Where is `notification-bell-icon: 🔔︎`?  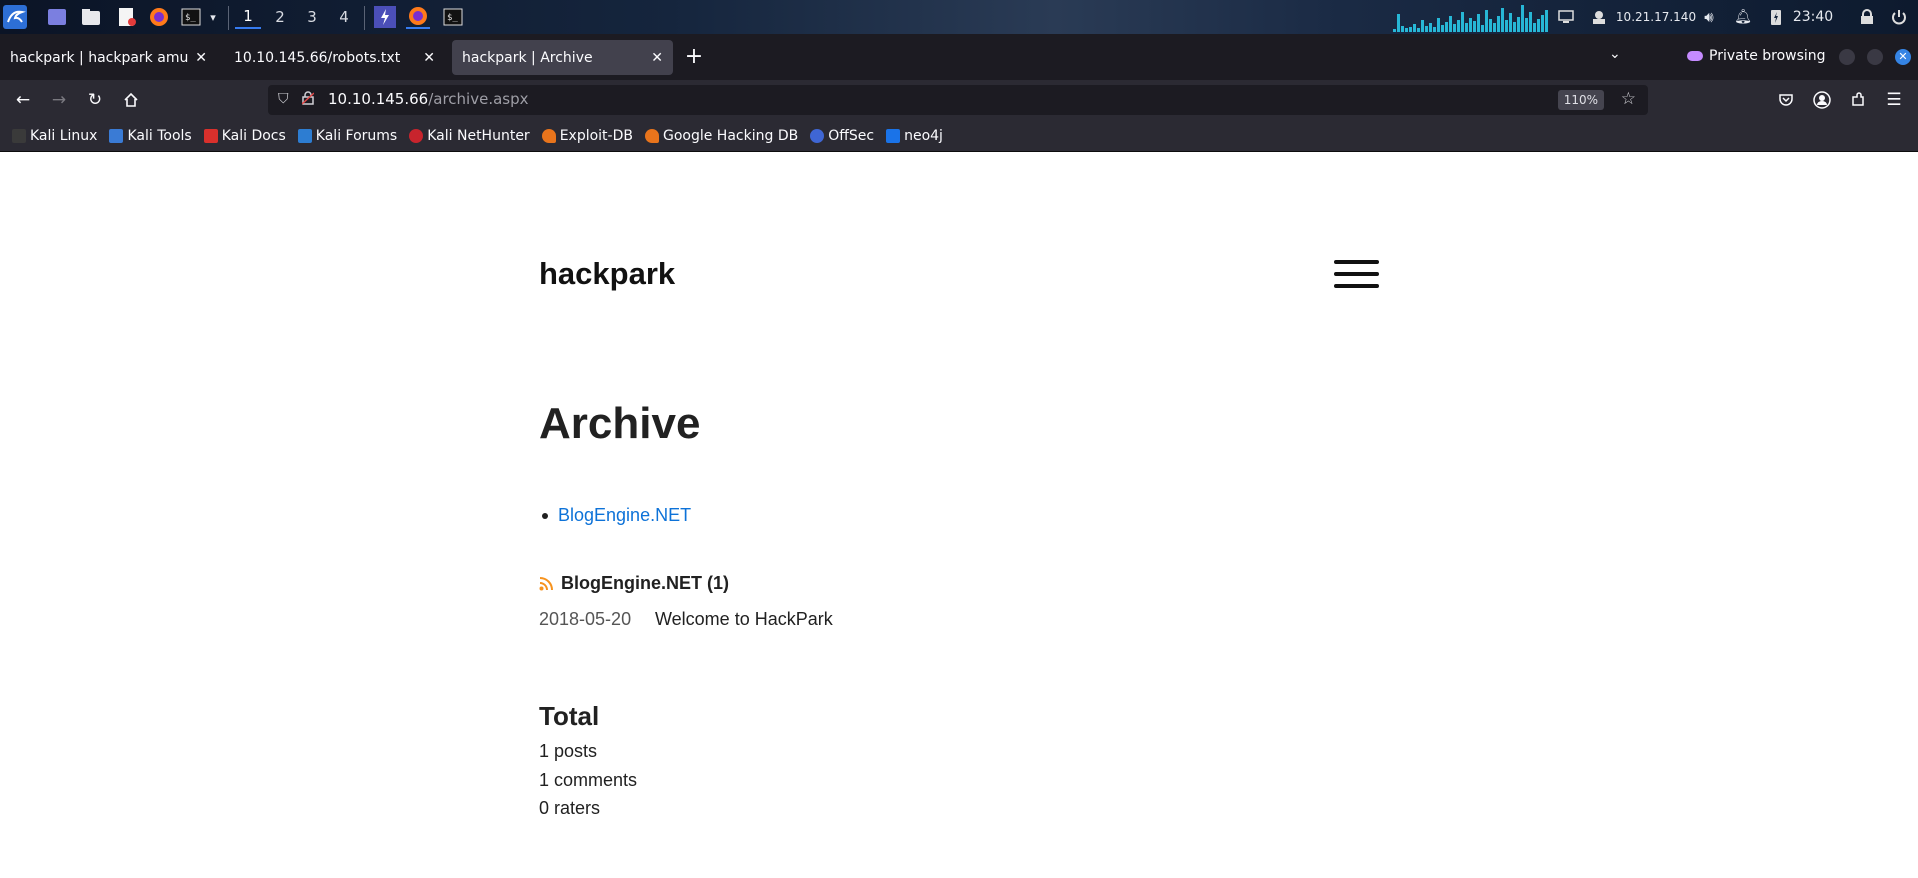
notification-bell-icon: 🔔︎ is located at coordinates (1743, 17).